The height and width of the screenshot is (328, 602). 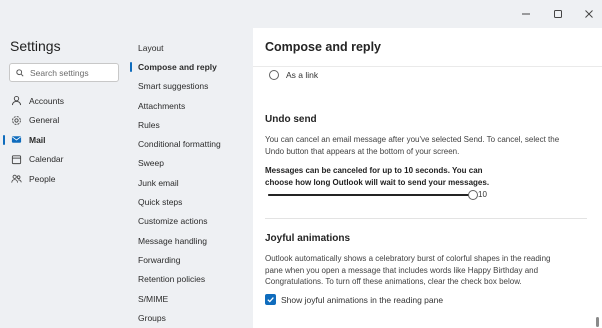 I want to click on maximize-icon, so click(x=558, y=14).